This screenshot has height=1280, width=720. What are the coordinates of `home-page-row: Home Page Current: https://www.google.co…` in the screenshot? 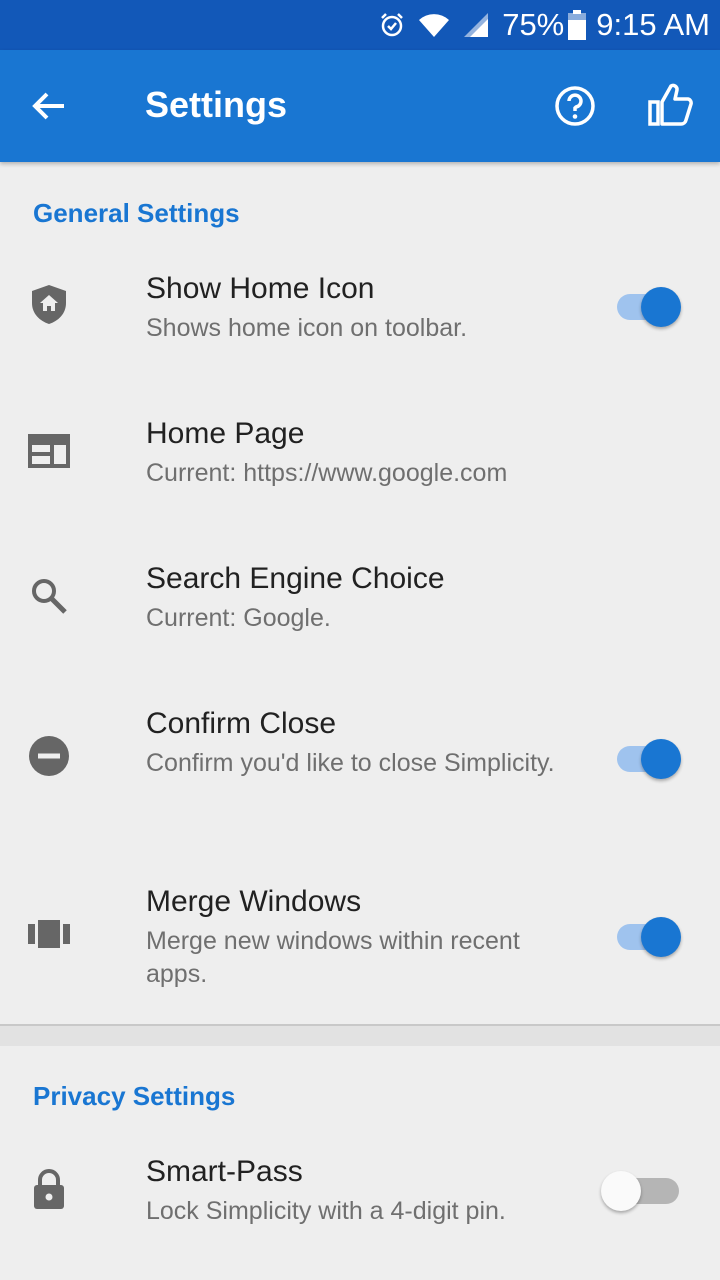 It's located at (360, 452).